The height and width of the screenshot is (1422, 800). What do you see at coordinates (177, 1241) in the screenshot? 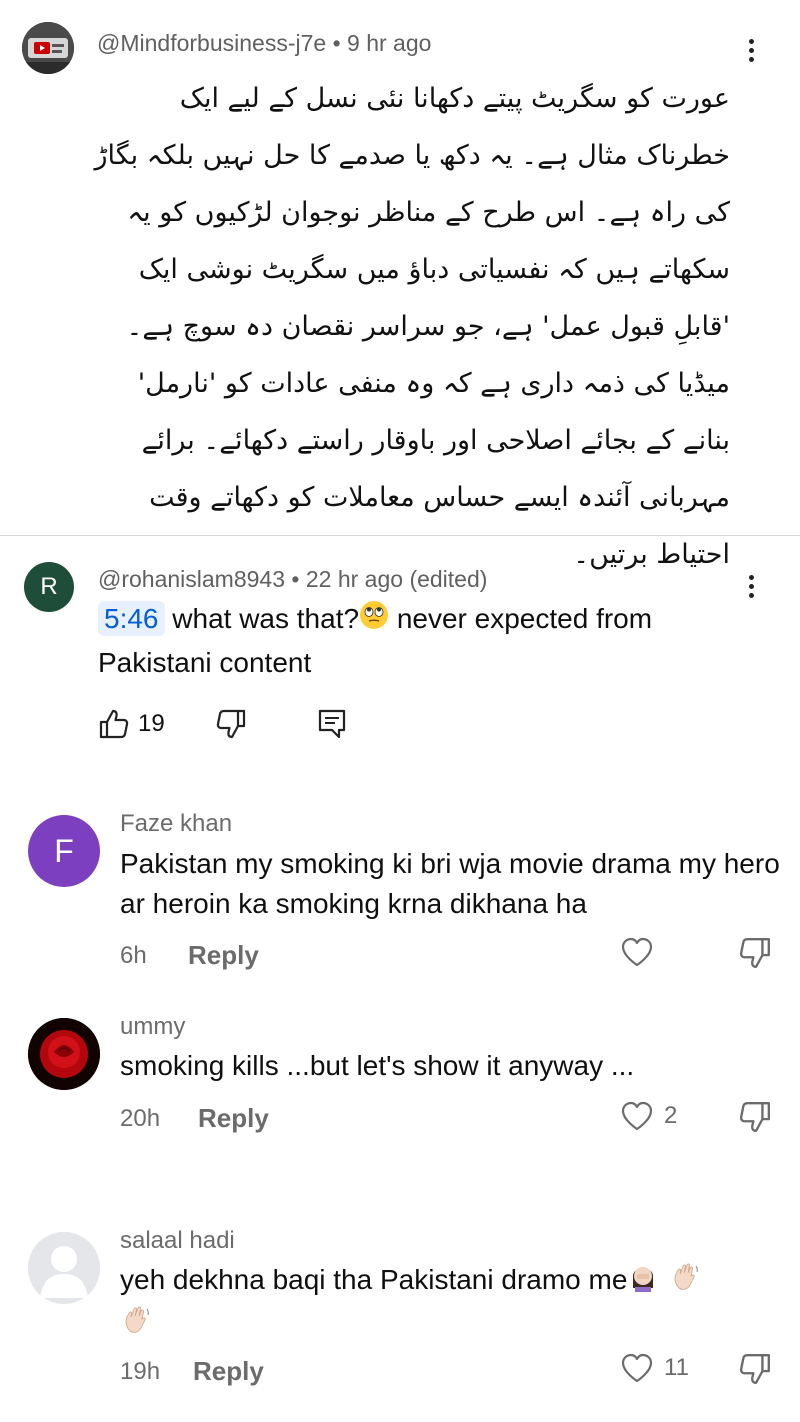
I see `reply-author: salaal hadi` at bounding box center [177, 1241].